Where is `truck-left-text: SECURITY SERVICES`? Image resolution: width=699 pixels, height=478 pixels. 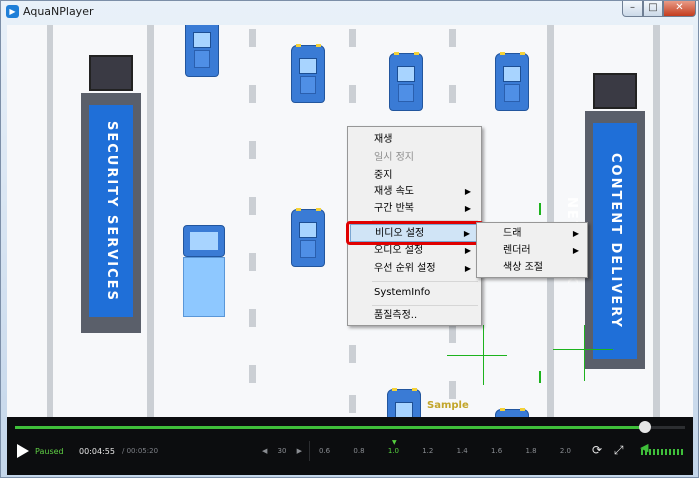 truck-left-text: SECURITY SERVICES is located at coordinates (111, 211).